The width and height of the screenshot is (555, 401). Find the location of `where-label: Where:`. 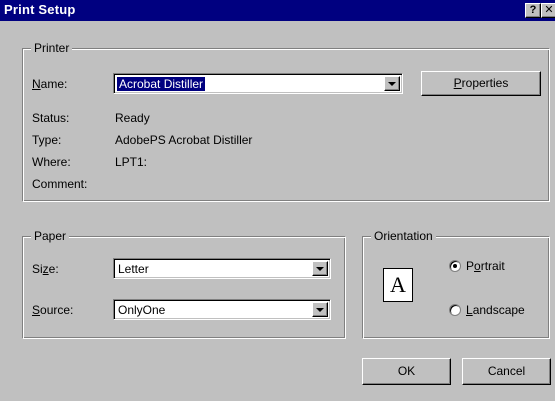

where-label: Where: is located at coordinates (51, 162).